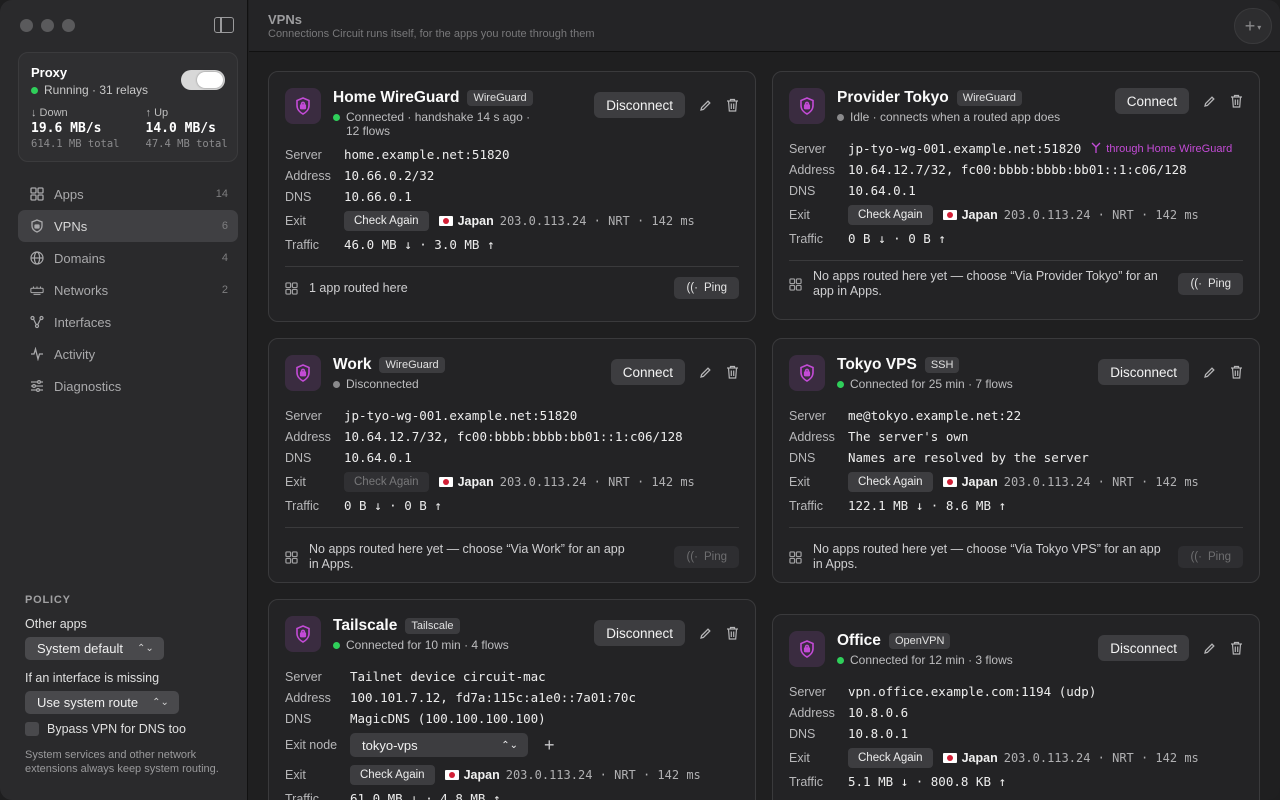  Describe the element at coordinates (69, 194) in the screenshot. I see `sidebar-item-label: Apps` at that location.